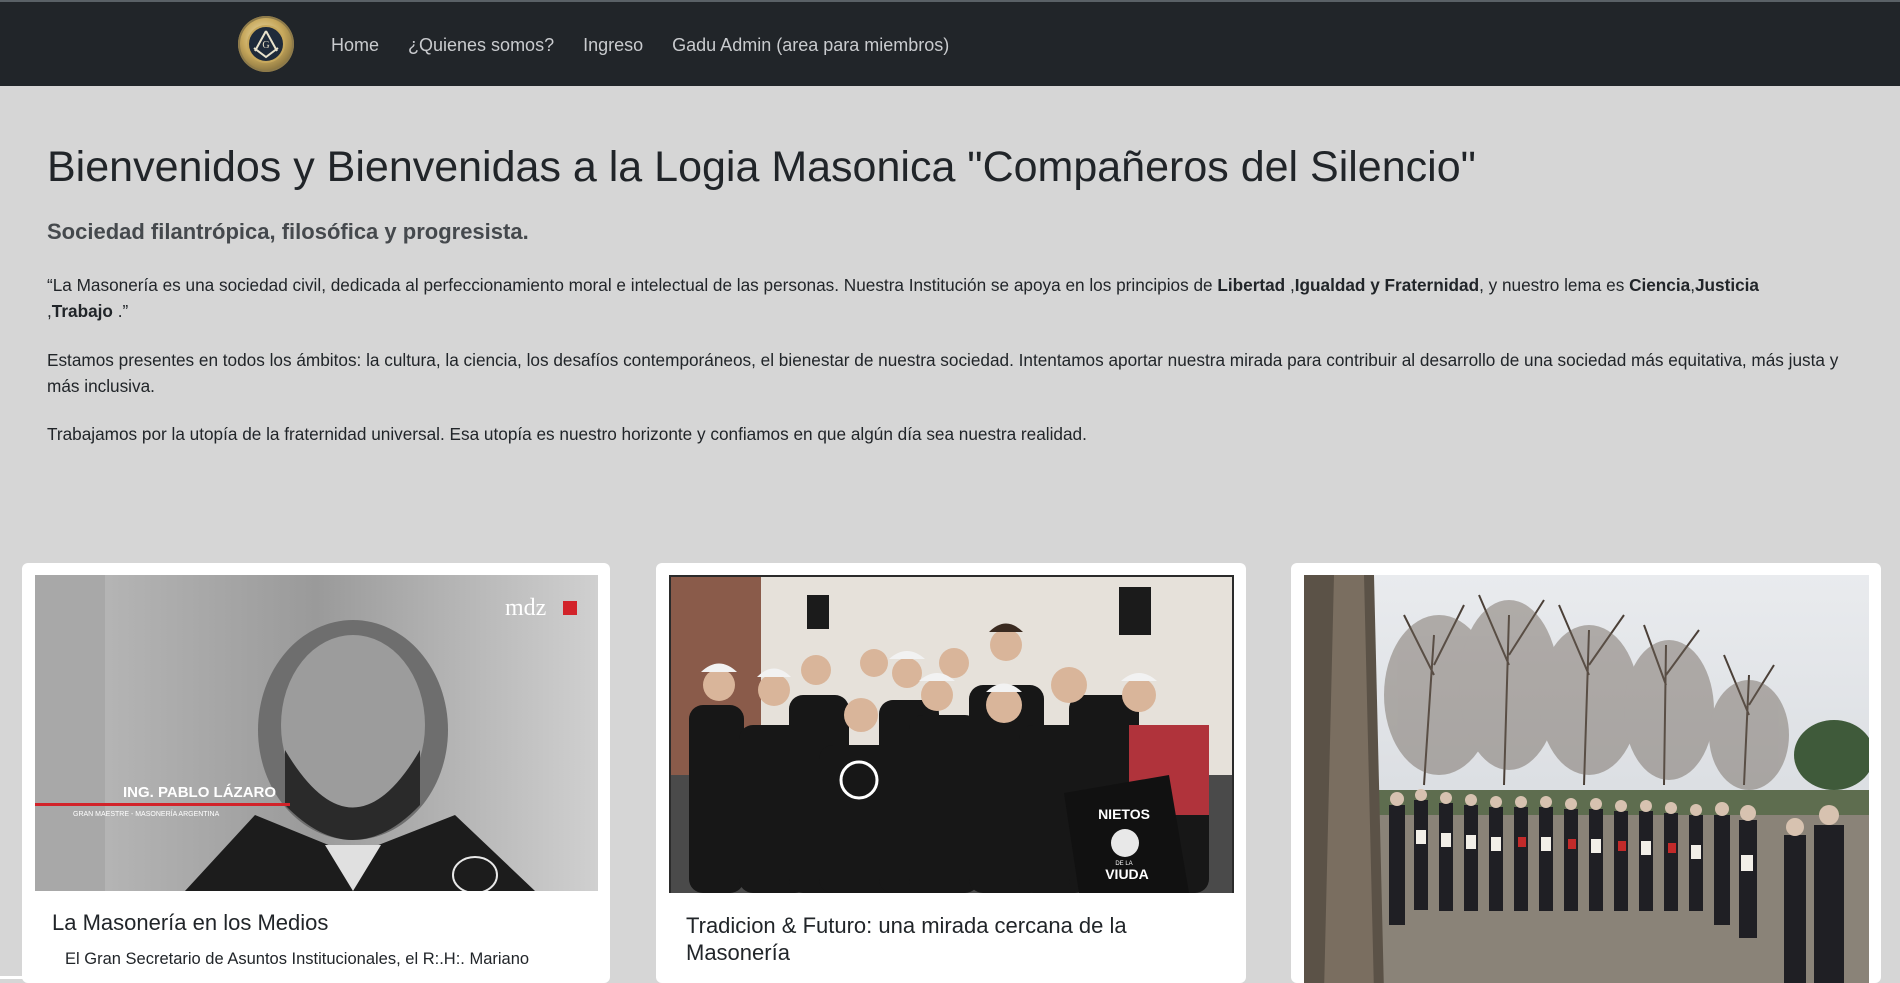  I want to click on mdz-logo: mdz, so click(525, 608).